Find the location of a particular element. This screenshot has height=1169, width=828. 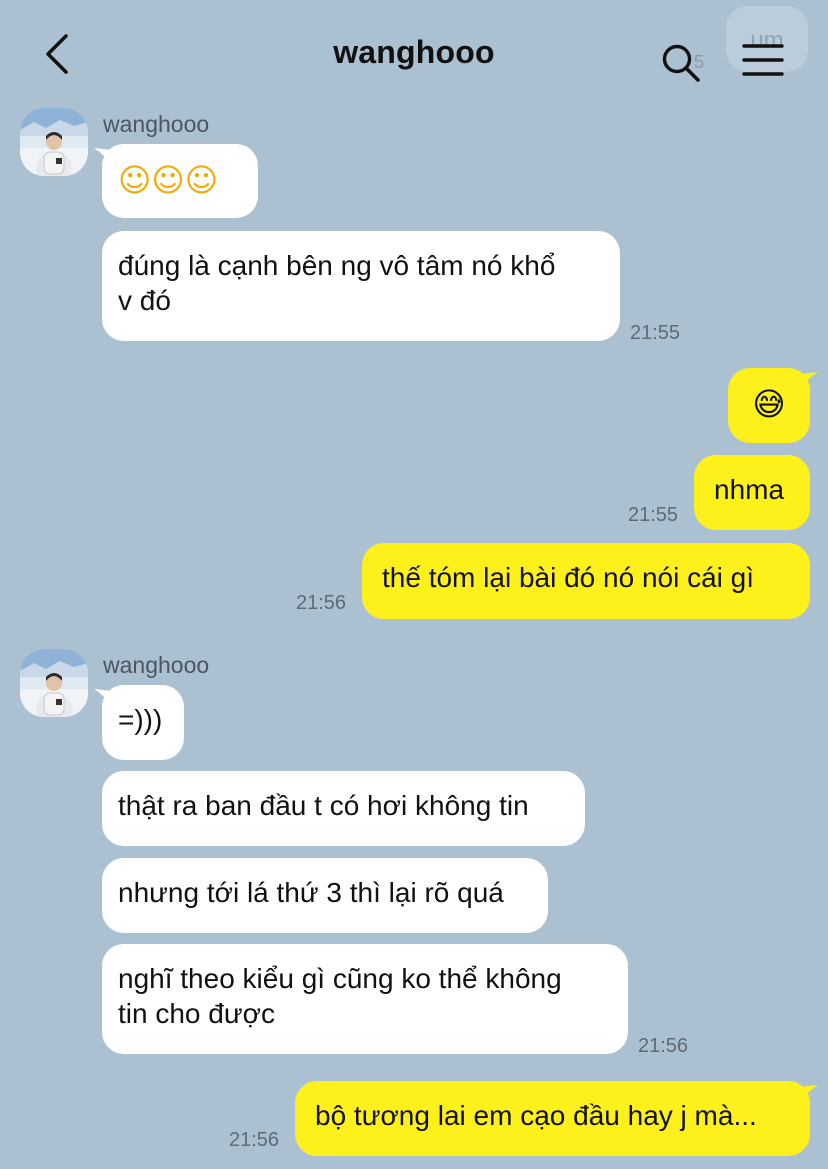

message-text: nhma is located at coordinates (749, 489).